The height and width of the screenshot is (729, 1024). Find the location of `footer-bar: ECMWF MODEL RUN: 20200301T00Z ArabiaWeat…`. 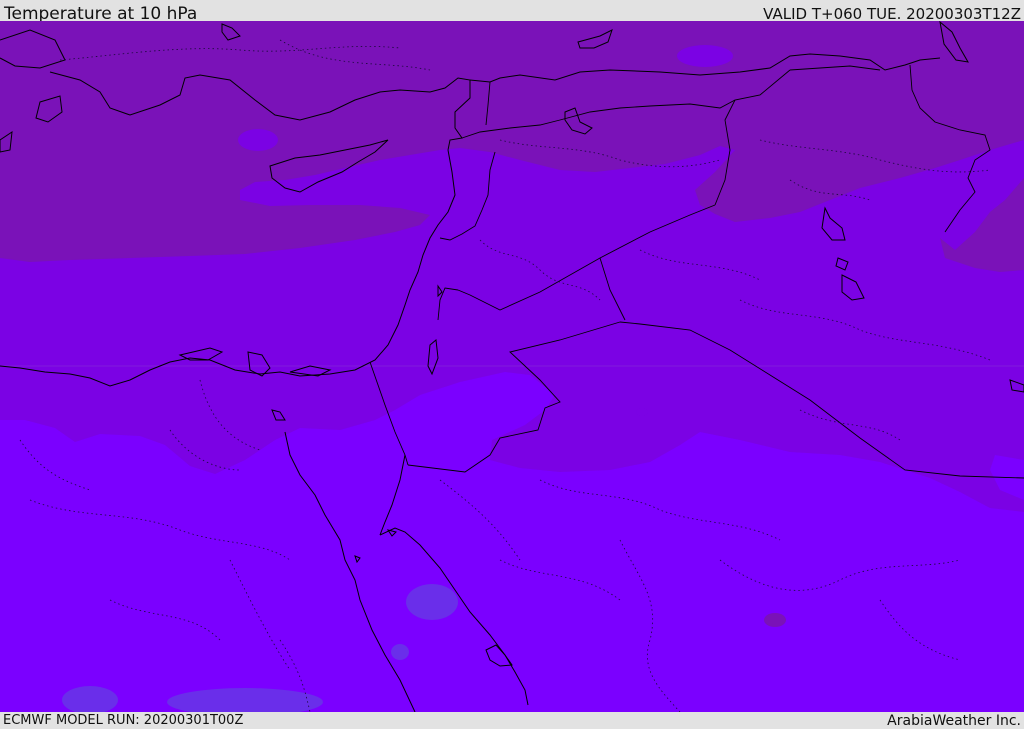

footer-bar: ECMWF MODEL RUN: 20200301T00Z ArabiaWeat… is located at coordinates (512, 720).